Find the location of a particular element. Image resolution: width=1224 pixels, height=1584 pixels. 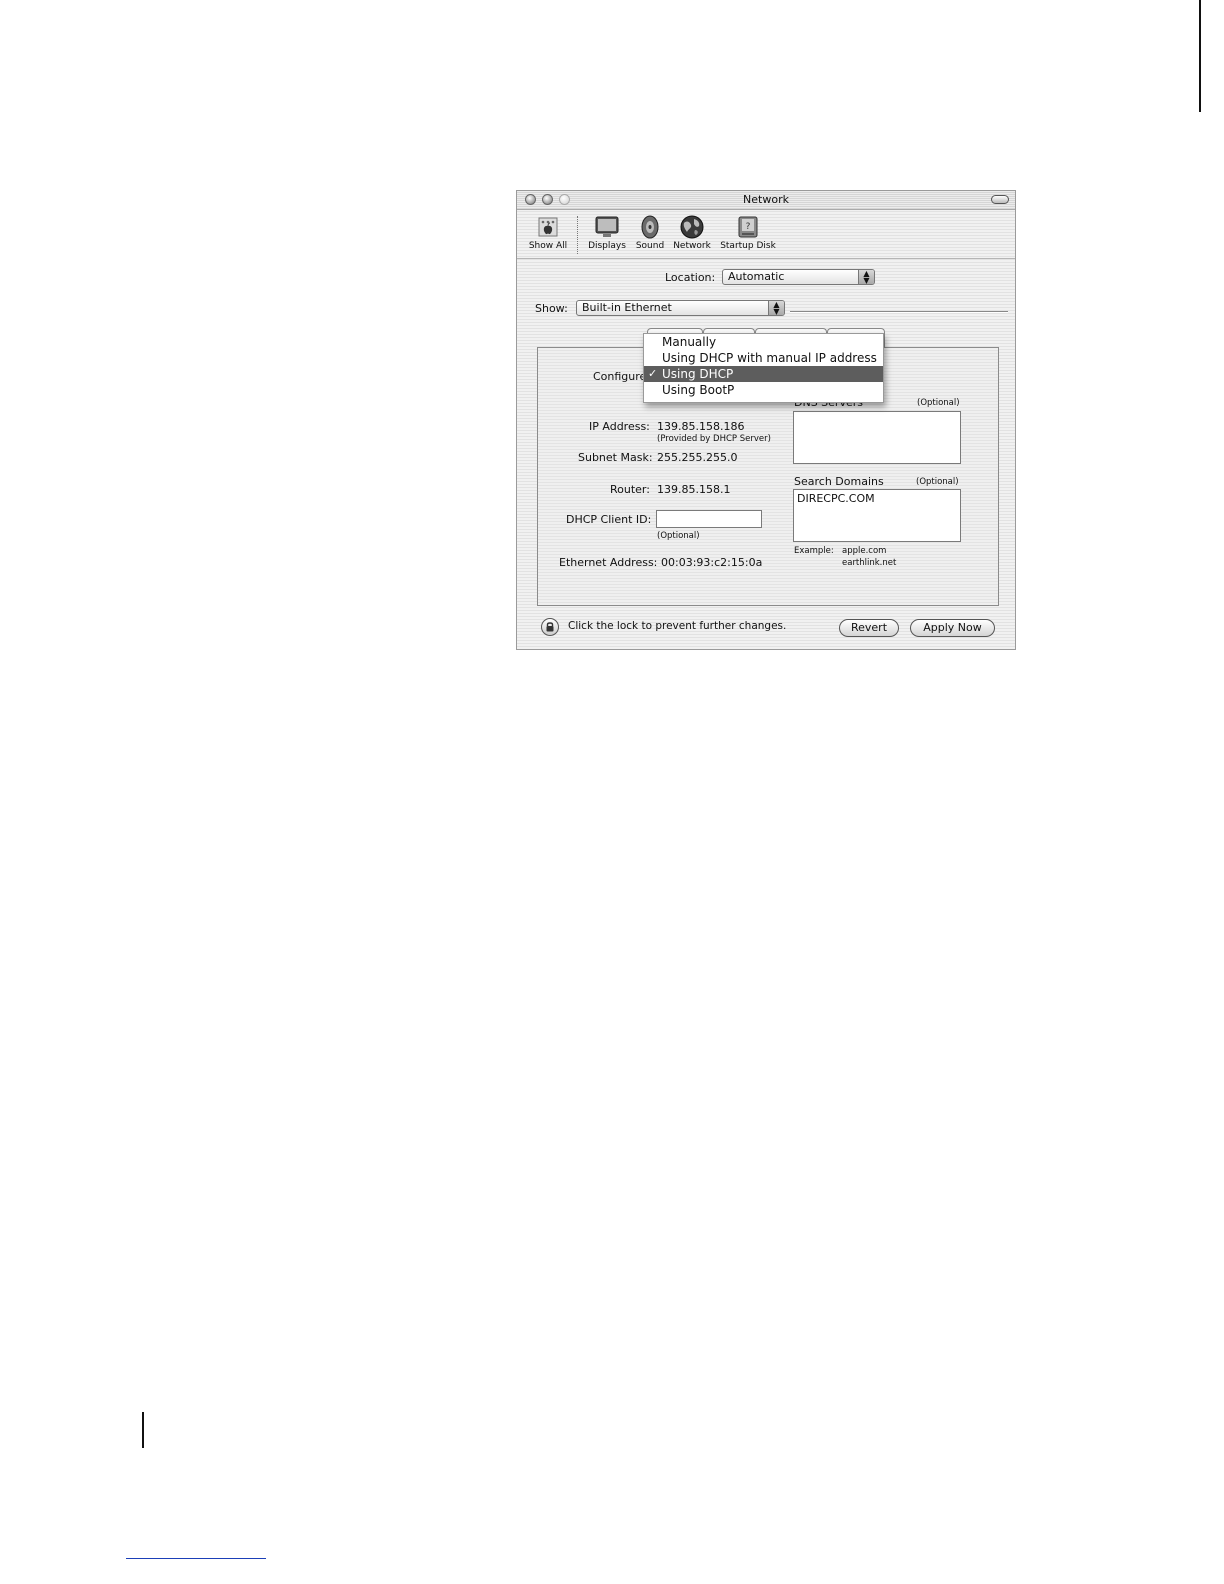

apply-now-button: Apply Now is located at coordinates (952, 628).